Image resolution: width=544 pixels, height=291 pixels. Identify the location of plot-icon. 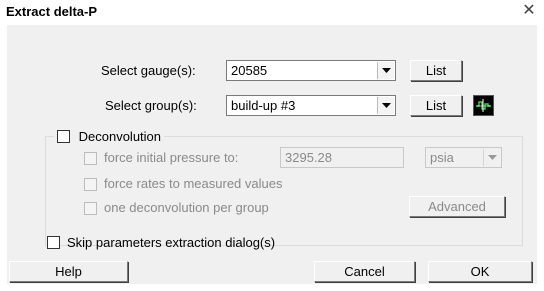
(483, 105).